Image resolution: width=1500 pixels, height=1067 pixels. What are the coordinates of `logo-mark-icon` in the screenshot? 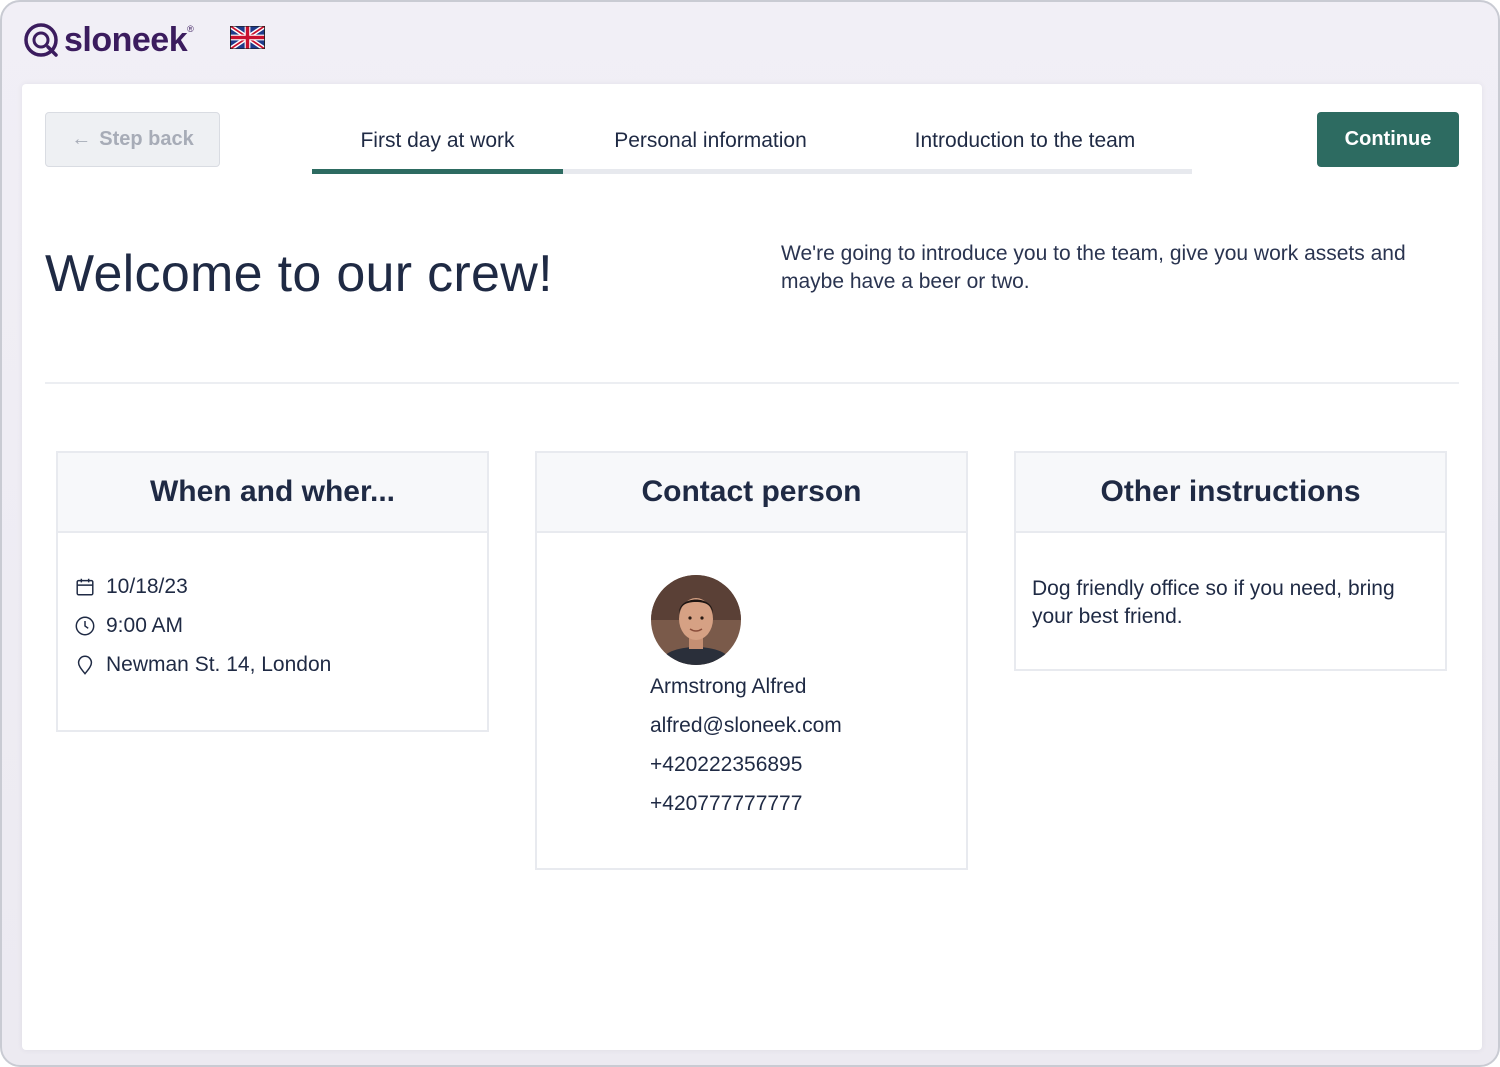 It's located at (41, 40).